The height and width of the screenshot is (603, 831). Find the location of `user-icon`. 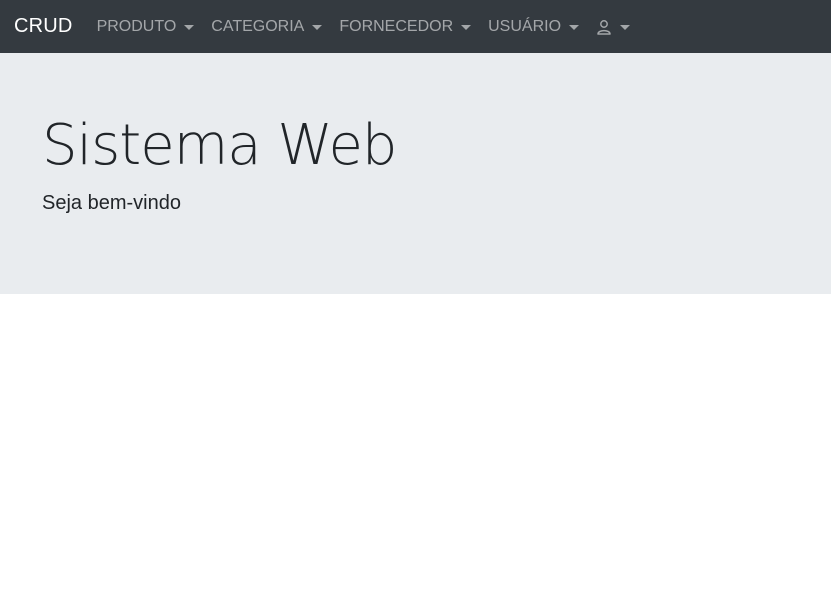

user-icon is located at coordinates (604, 27).